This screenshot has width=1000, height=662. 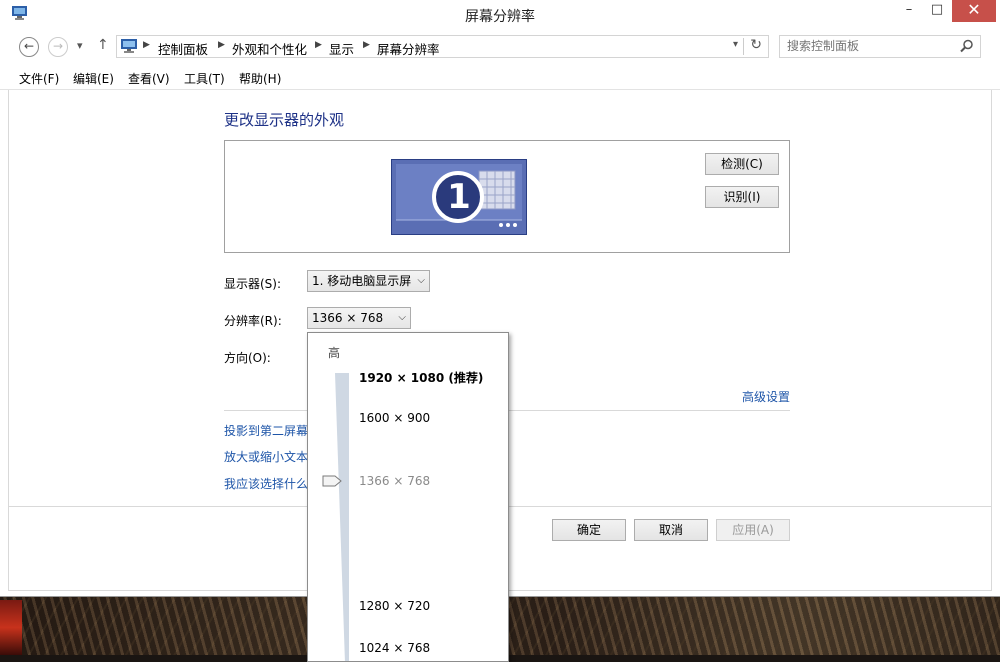 I want to click on ok-button: 确定, so click(x=589, y=530).